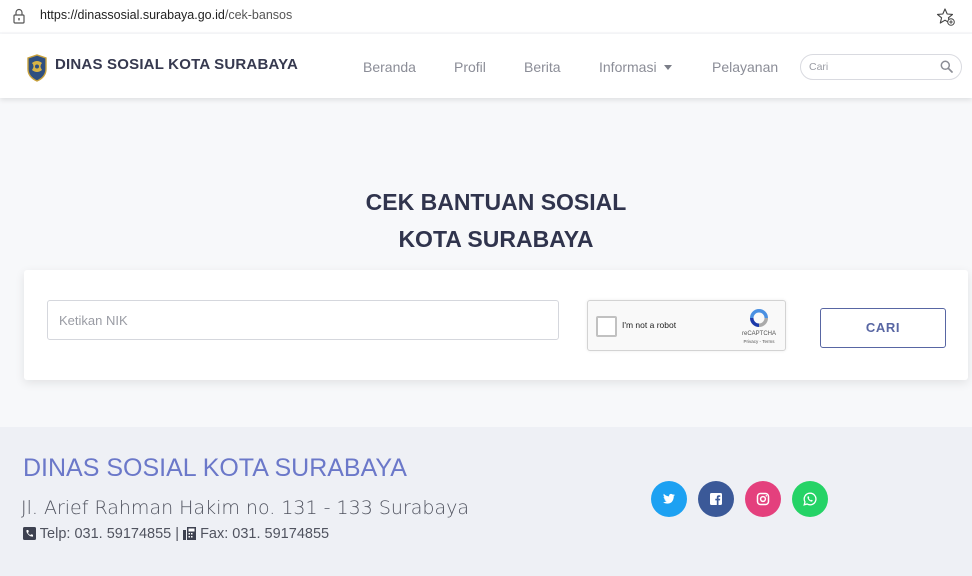 This screenshot has width=972, height=576. Describe the element at coordinates (758, 334) in the screenshot. I see `recaptcha-brand: reCAPTCHA` at that location.